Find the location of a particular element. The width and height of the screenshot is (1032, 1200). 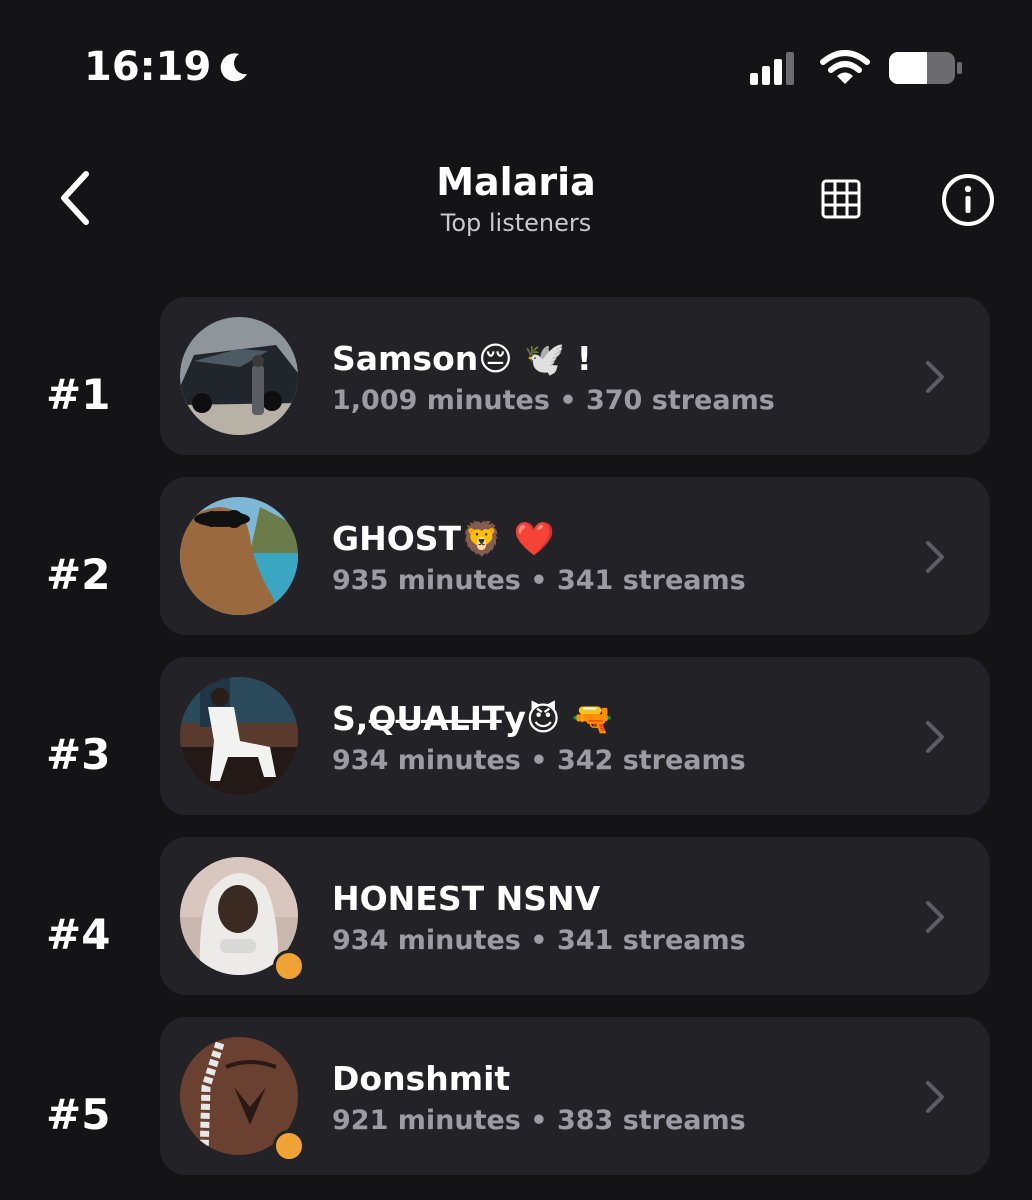

rank-label: #5 is located at coordinates (78, 1114).